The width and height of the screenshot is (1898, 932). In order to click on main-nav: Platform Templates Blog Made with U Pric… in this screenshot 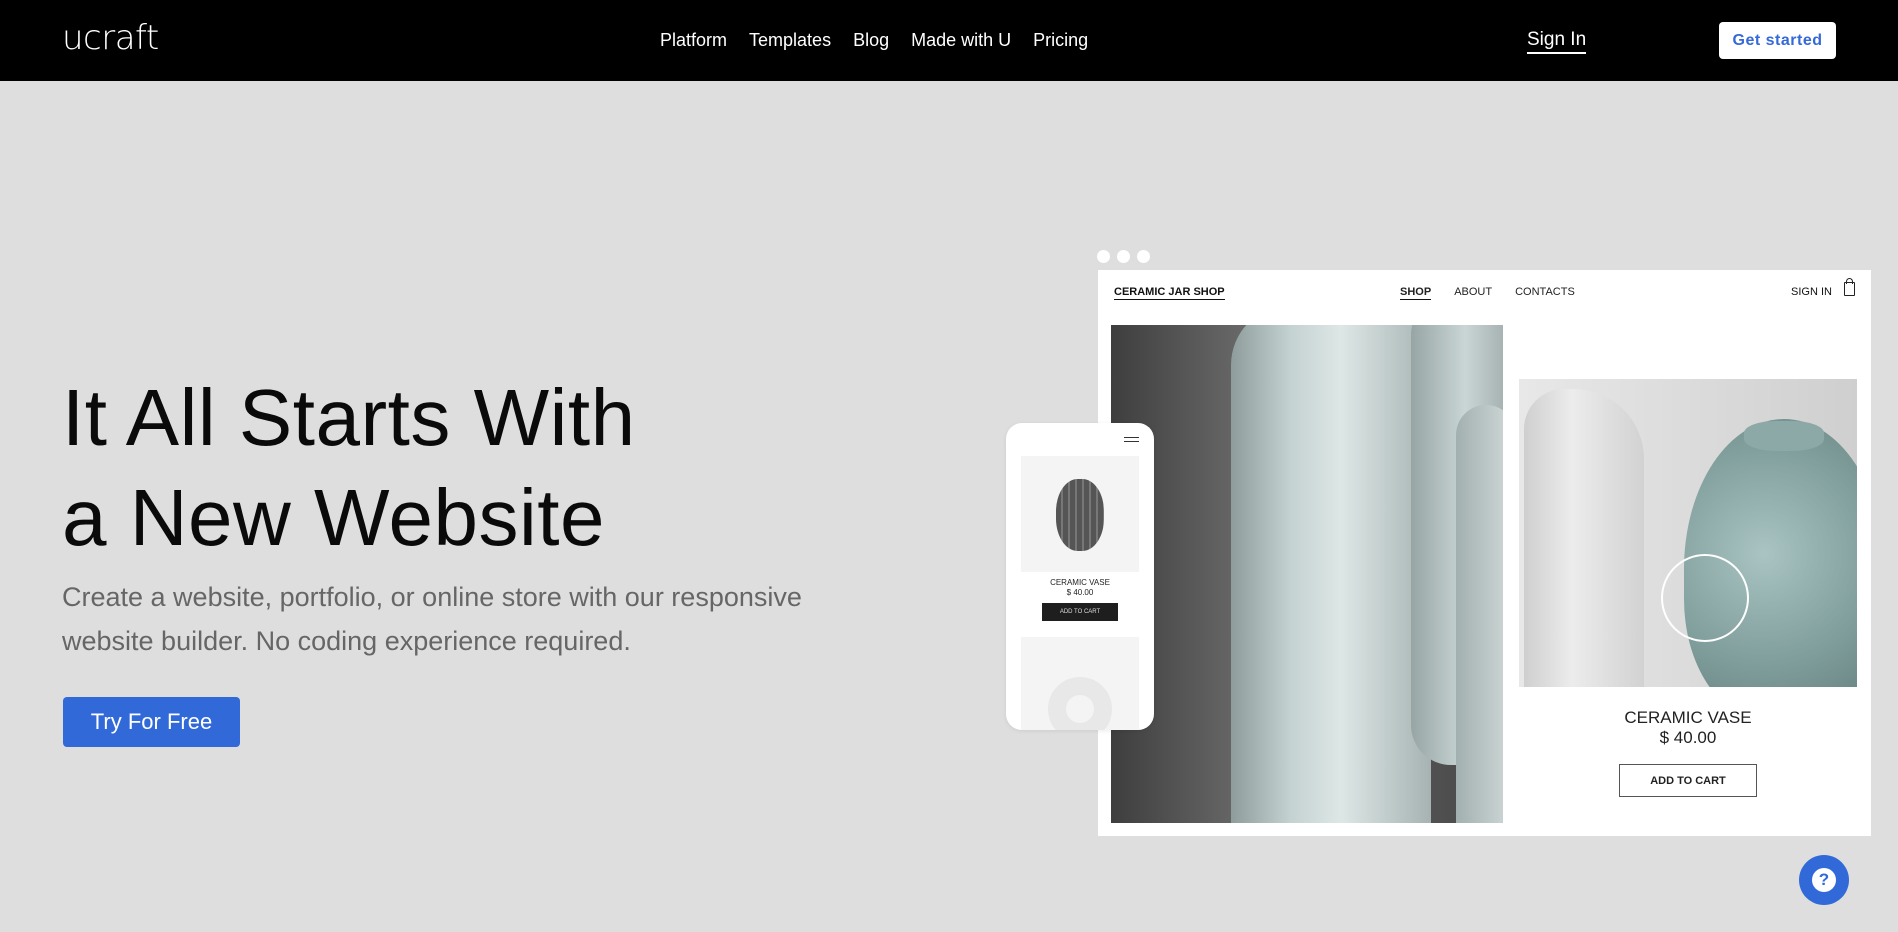, I will do `click(874, 40)`.